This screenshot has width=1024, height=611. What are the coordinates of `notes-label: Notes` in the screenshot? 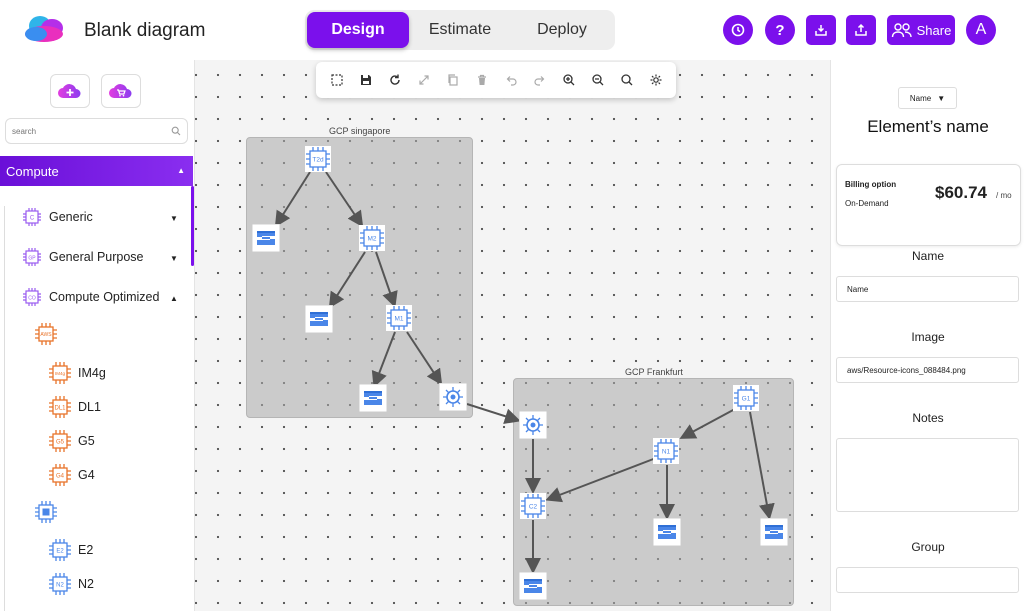 It's located at (928, 418).